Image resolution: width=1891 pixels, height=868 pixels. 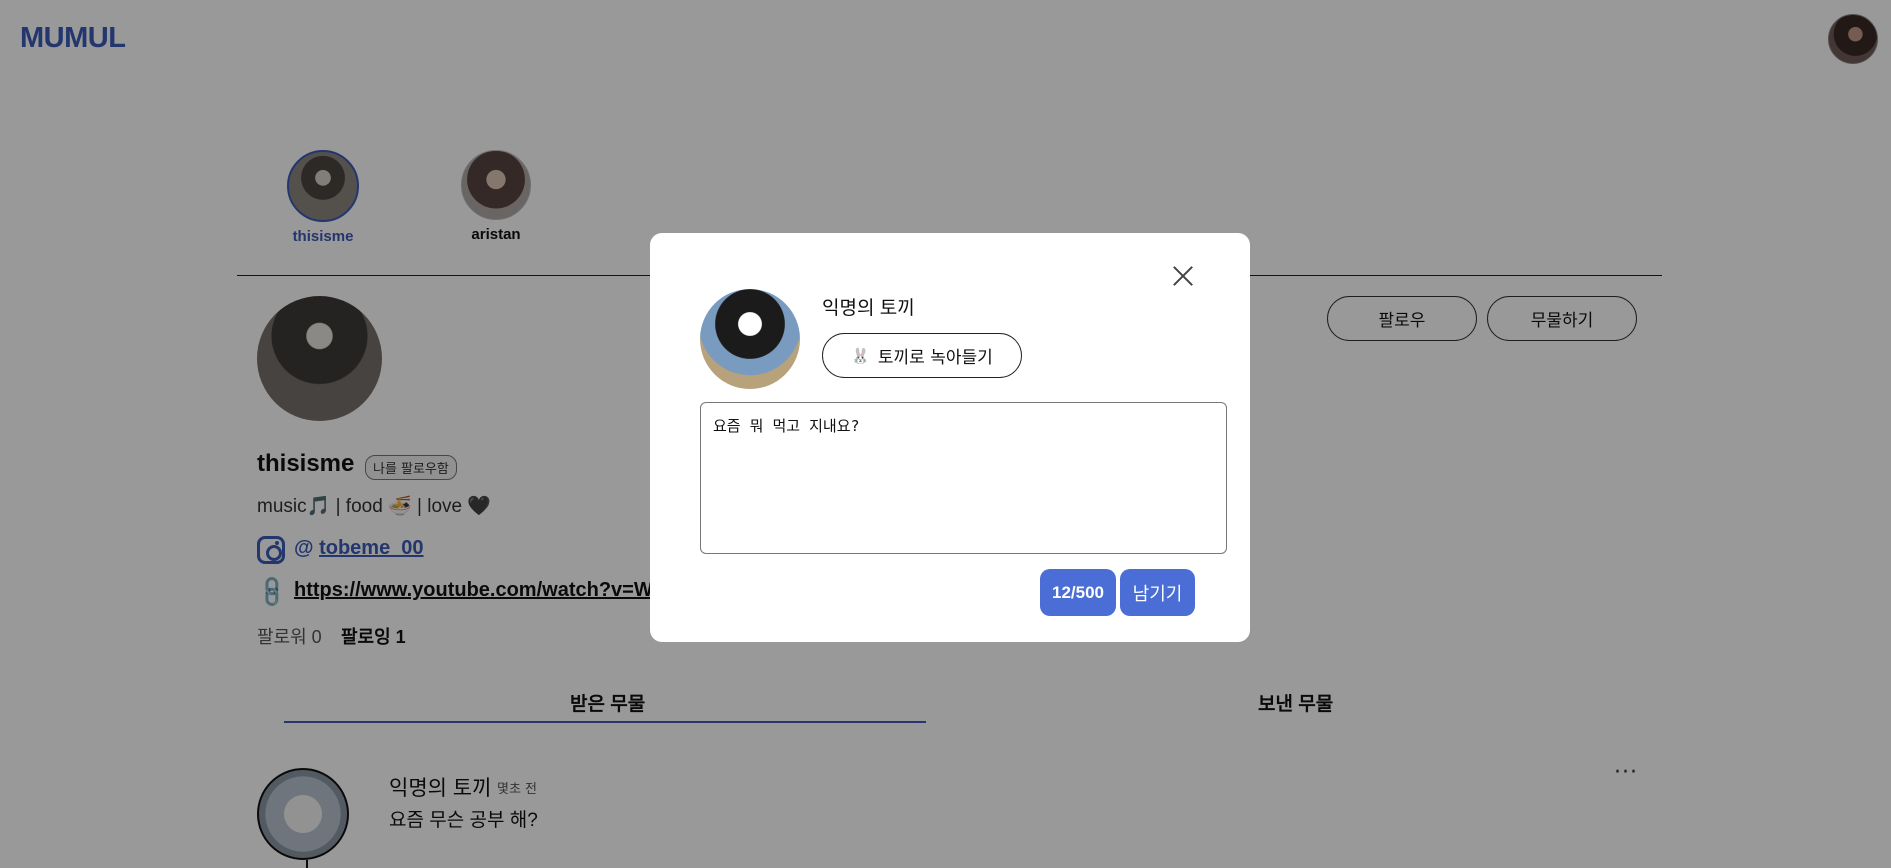 I want to click on submit-button: 남기기, so click(x=1157, y=592).